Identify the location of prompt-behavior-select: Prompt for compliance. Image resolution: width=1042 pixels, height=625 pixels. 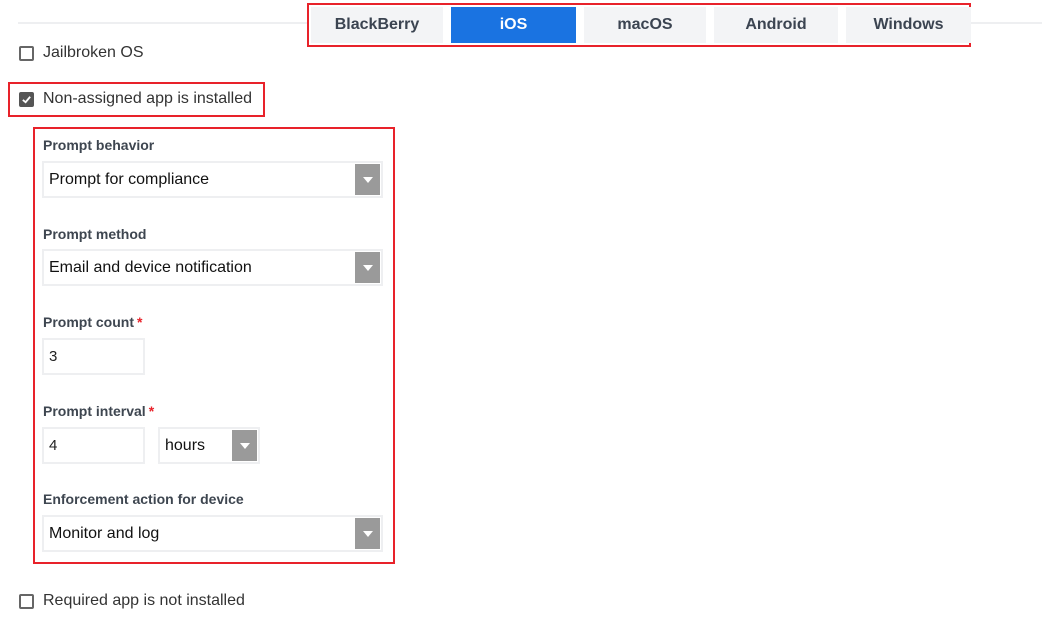
(212, 179).